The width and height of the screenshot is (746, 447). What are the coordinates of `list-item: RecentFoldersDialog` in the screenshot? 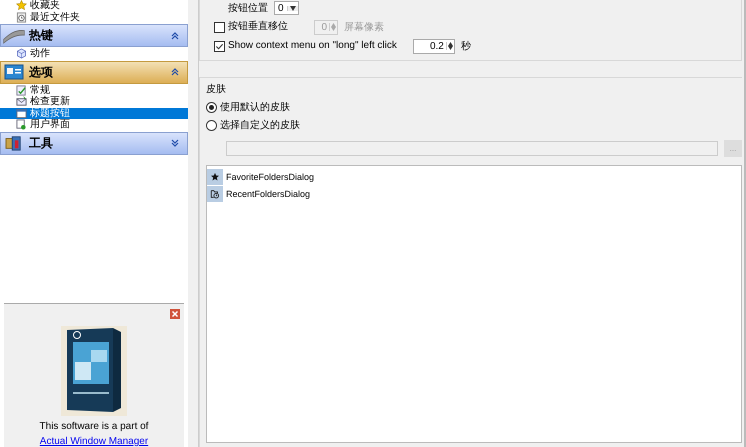 It's located at (474, 193).